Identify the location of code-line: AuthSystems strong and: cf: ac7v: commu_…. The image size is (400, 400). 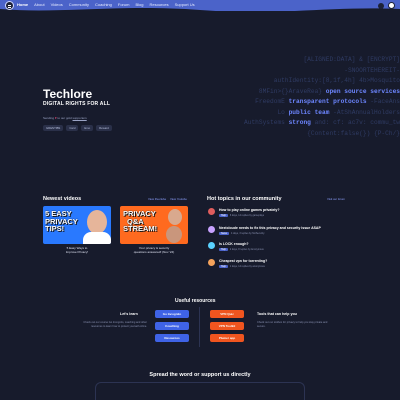
(322, 122).